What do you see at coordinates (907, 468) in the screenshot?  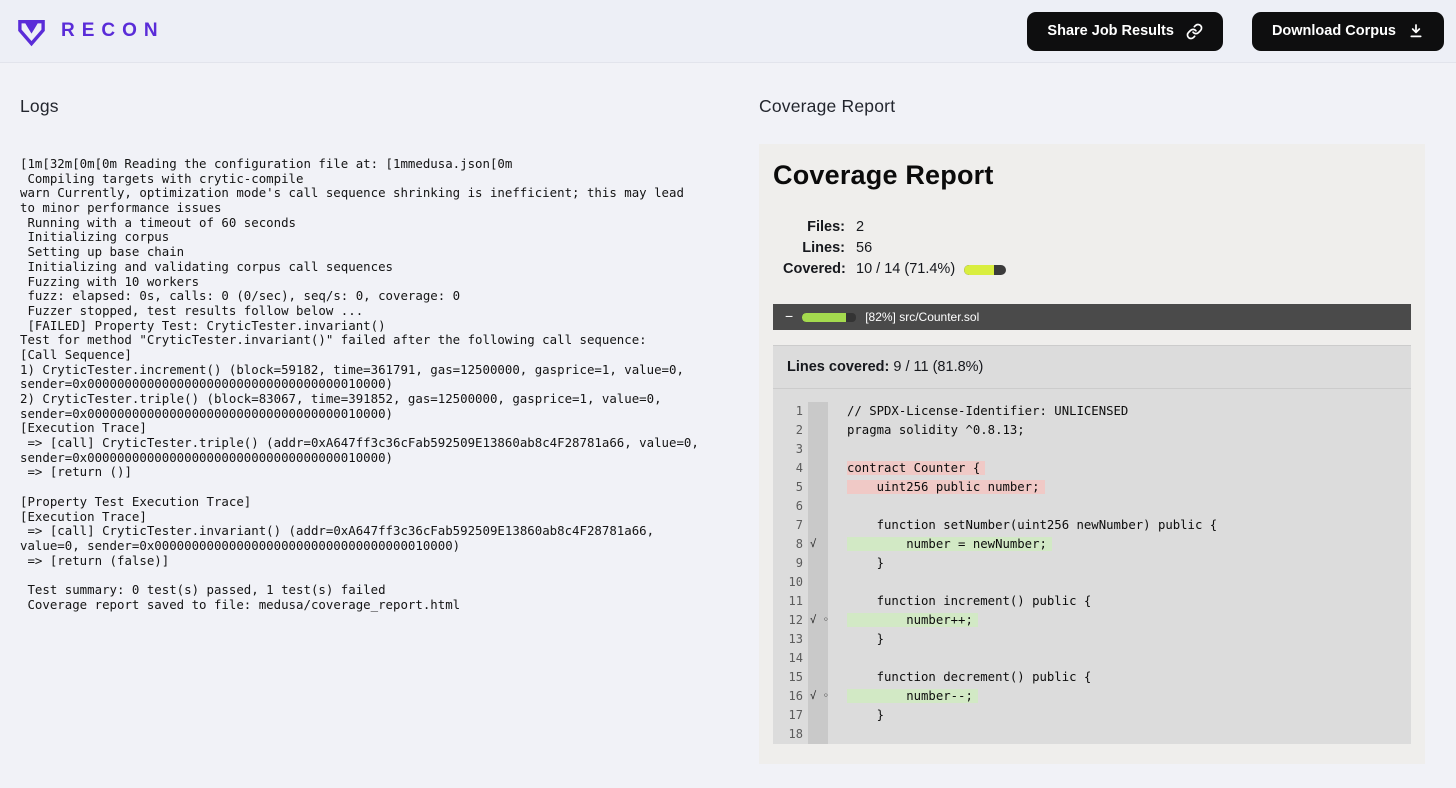 I see `source-text: contract Counter {` at bounding box center [907, 468].